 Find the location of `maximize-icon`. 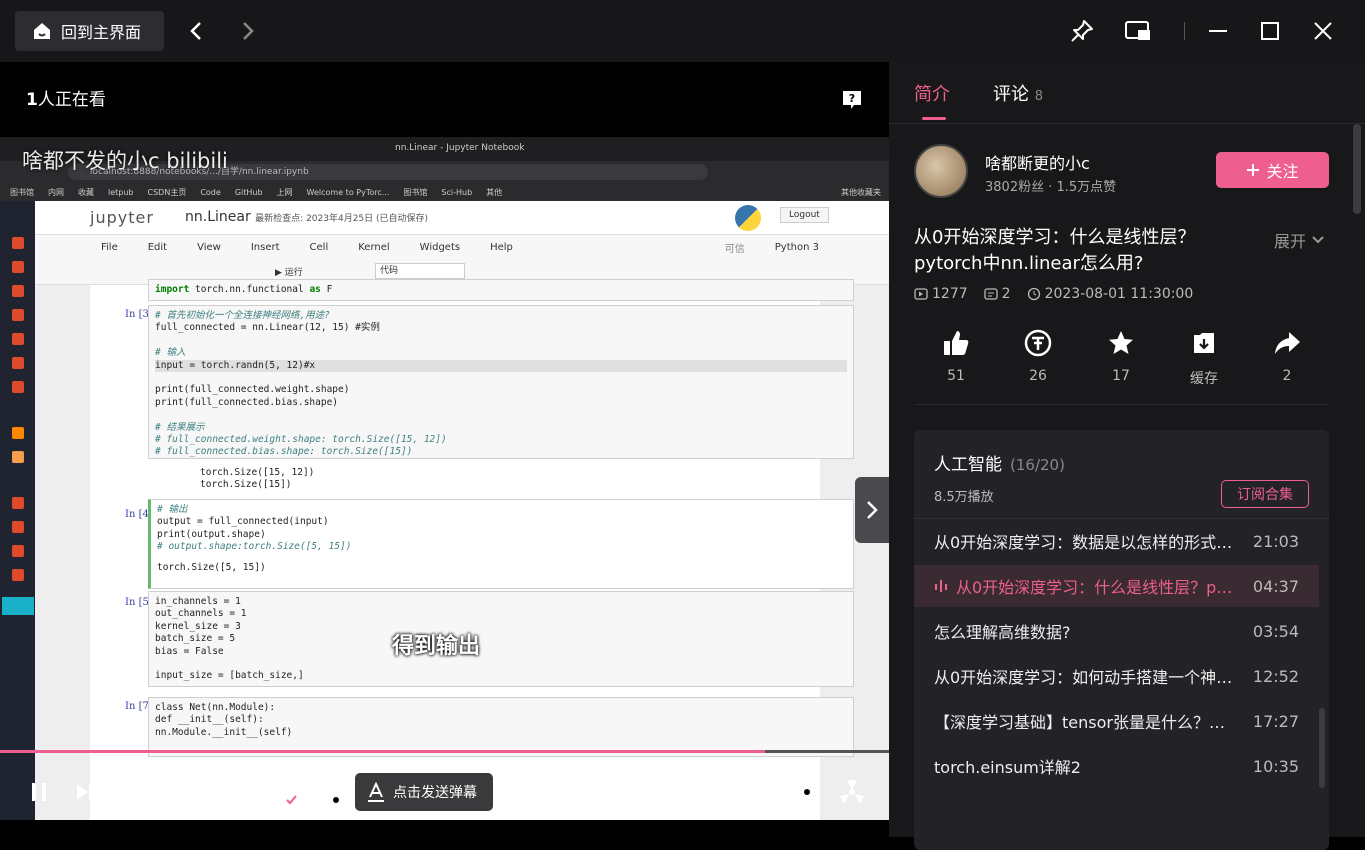

maximize-icon is located at coordinates (1270, 31).